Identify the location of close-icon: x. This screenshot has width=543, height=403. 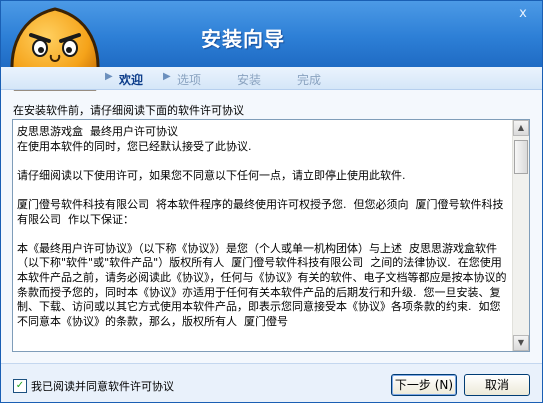
(523, 14).